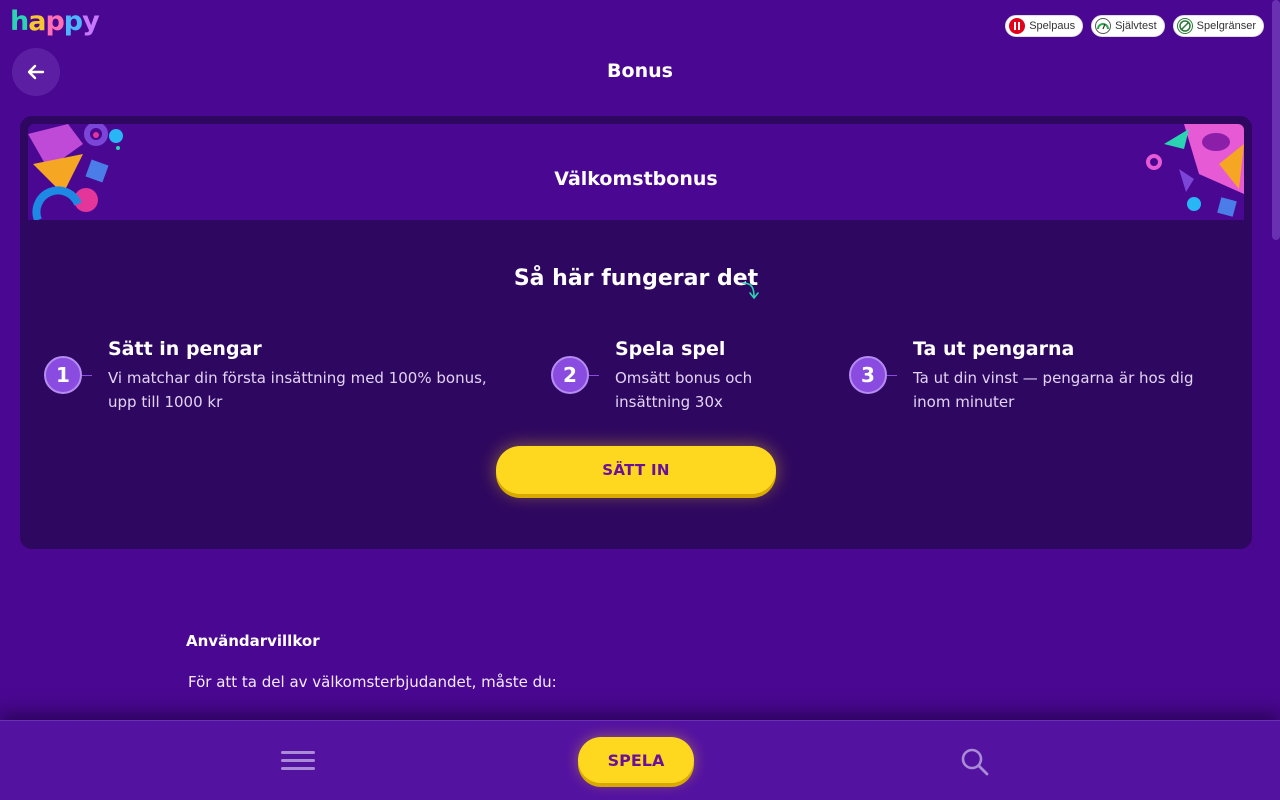  Describe the element at coordinates (750, 291) in the screenshot. I see `curved-arrow-icon` at that location.